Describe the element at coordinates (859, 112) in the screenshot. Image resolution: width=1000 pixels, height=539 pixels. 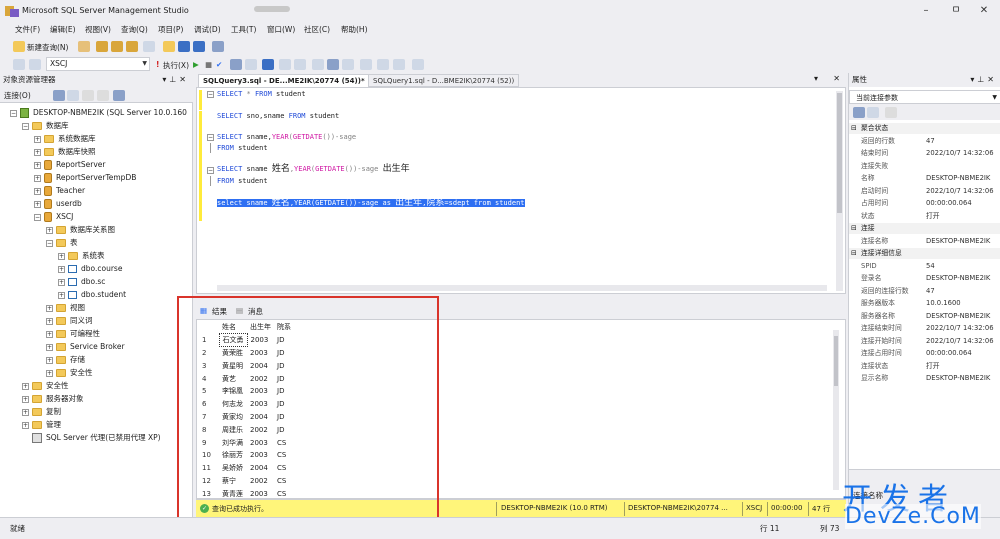
I see `categorized-icon` at that location.